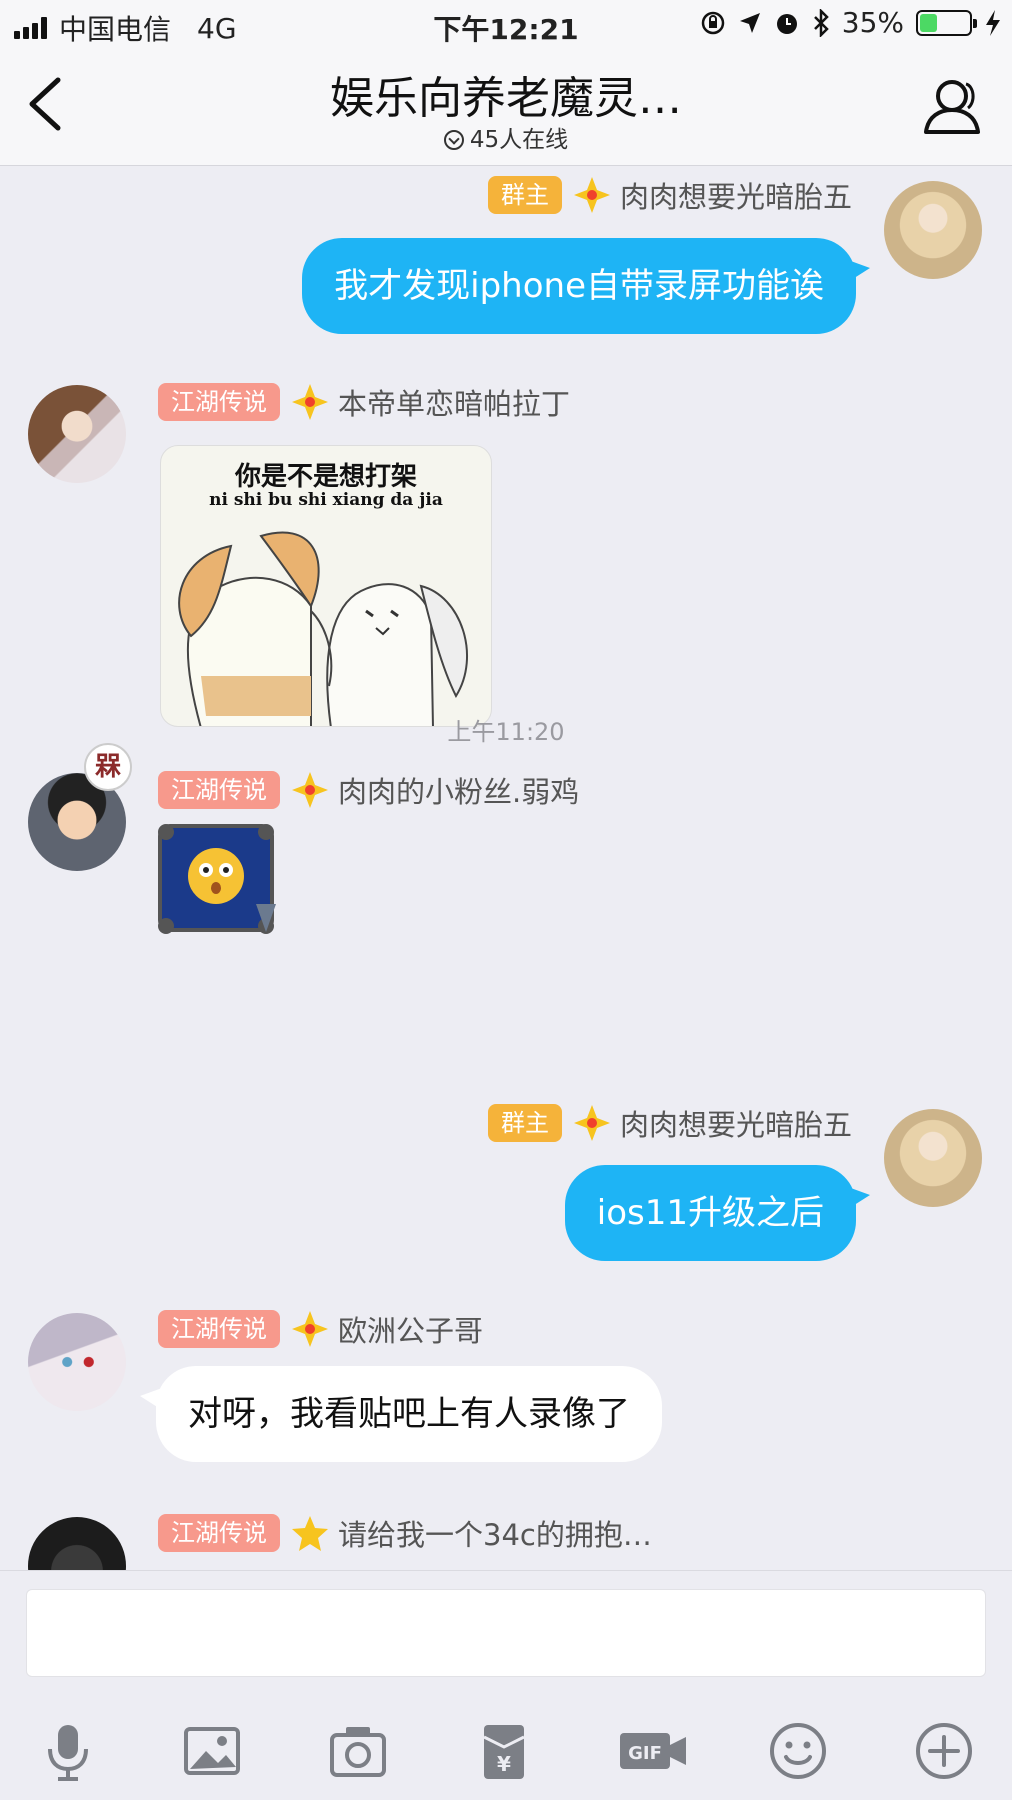  I want to click on corner-badge: 槑, so click(108, 767).